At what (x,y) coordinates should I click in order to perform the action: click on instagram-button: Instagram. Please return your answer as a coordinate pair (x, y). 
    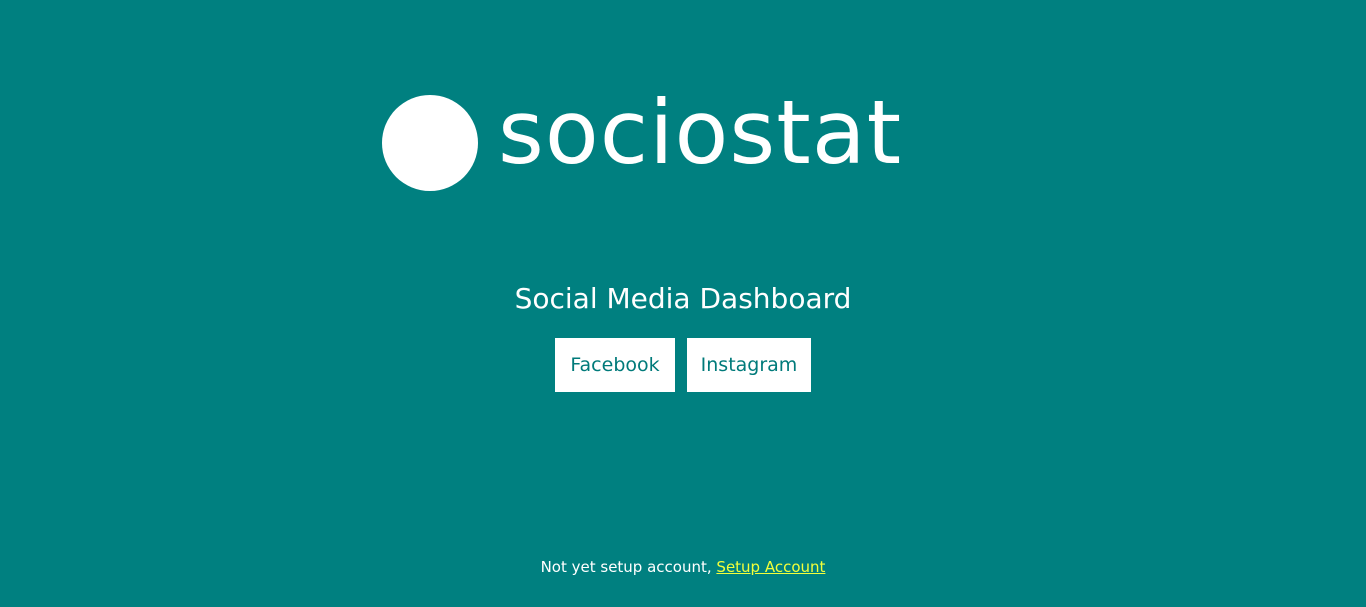
    Looking at the image, I should click on (749, 365).